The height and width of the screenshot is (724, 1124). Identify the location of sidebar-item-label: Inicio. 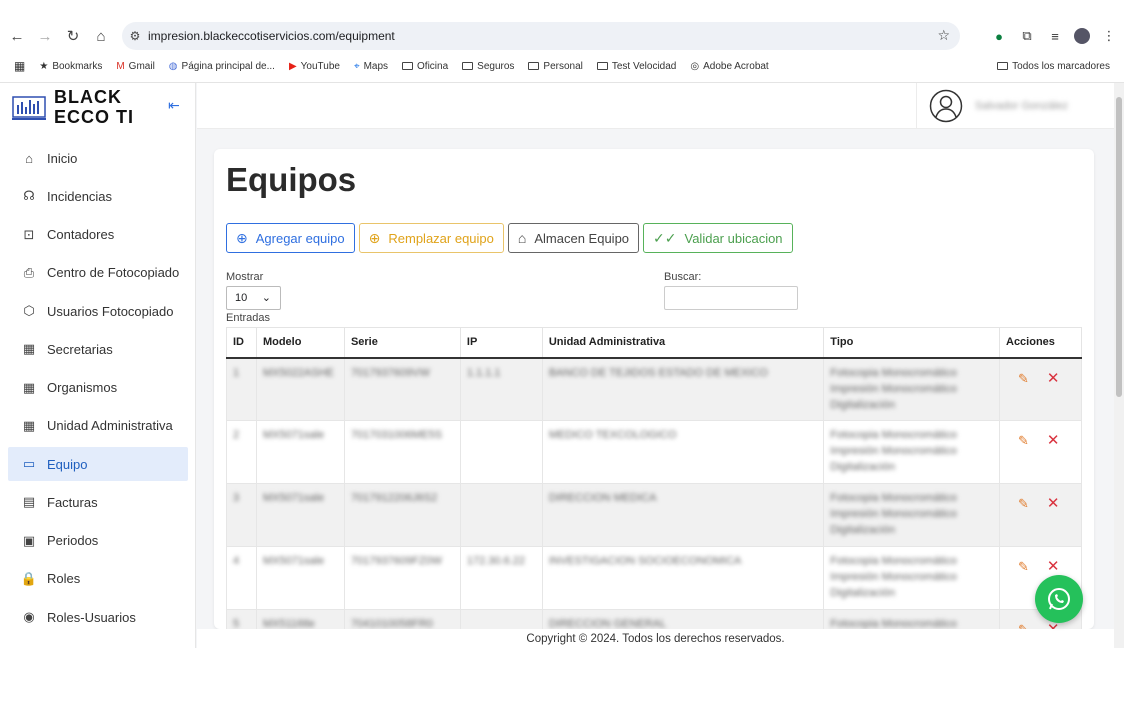
(62, 158).